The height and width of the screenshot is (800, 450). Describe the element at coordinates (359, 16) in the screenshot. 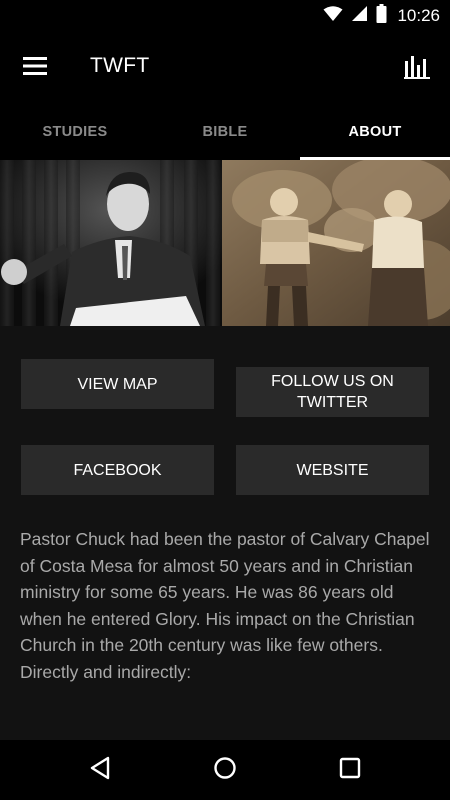

I see `signal-icon` at that location.